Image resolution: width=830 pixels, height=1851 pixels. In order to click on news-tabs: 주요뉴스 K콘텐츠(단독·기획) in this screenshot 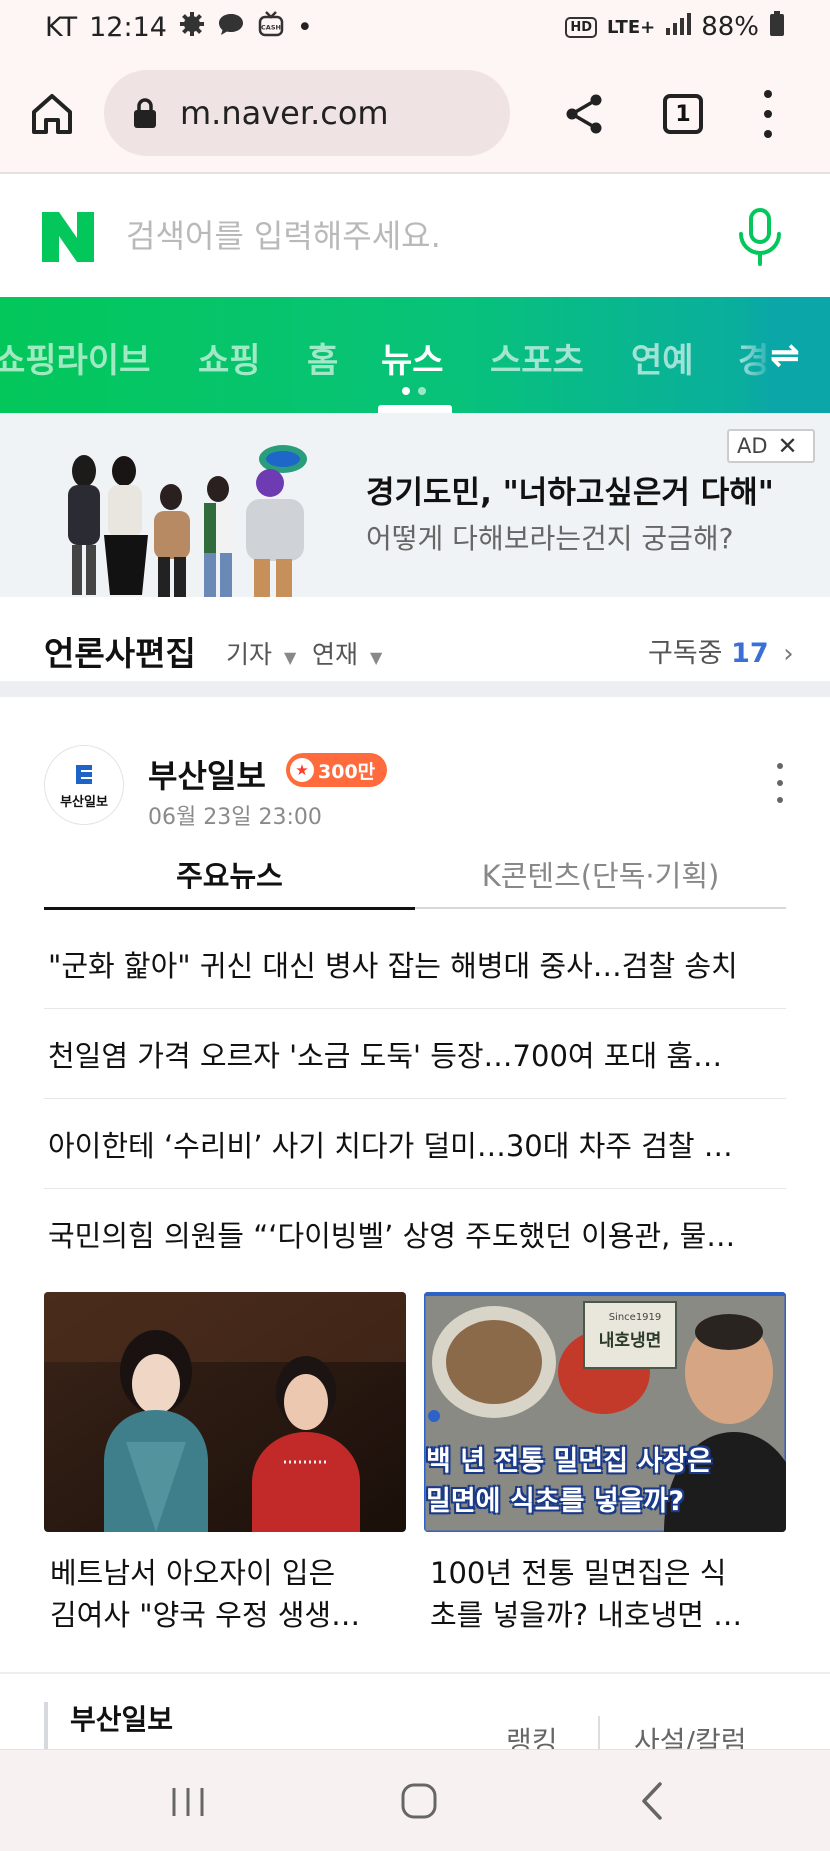, I will do `click(415, 871)`.